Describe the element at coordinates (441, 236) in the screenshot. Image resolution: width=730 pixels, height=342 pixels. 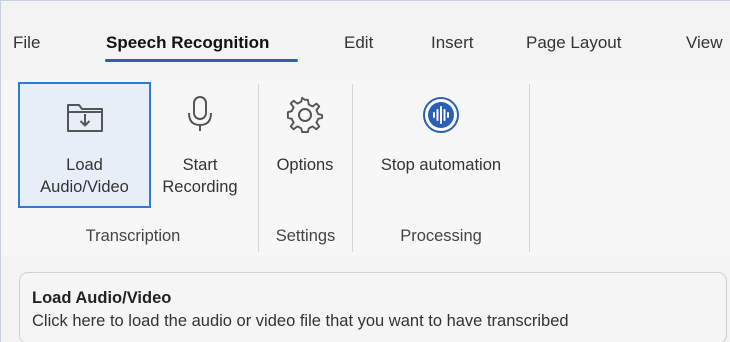
I see `group-label-processing: Processing` at that location.